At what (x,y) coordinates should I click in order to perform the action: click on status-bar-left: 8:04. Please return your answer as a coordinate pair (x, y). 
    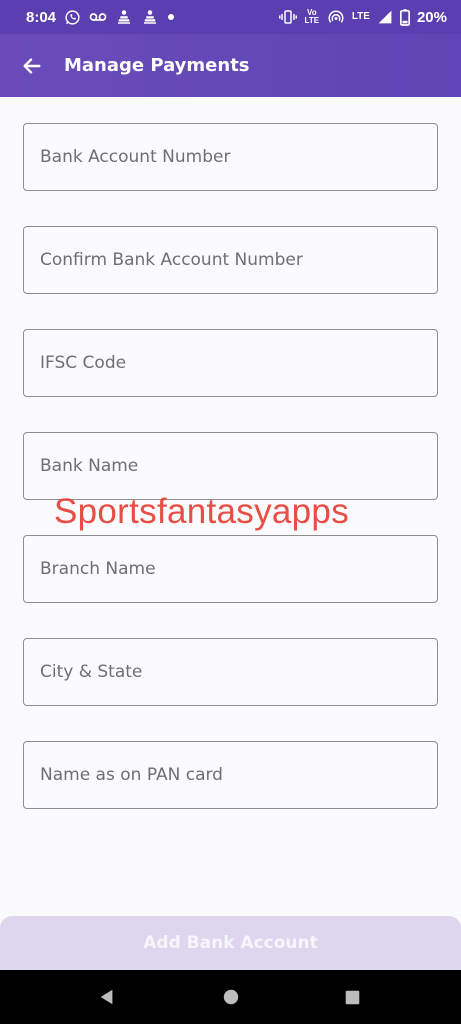
    Looking at the image, I should click on (100, 17).